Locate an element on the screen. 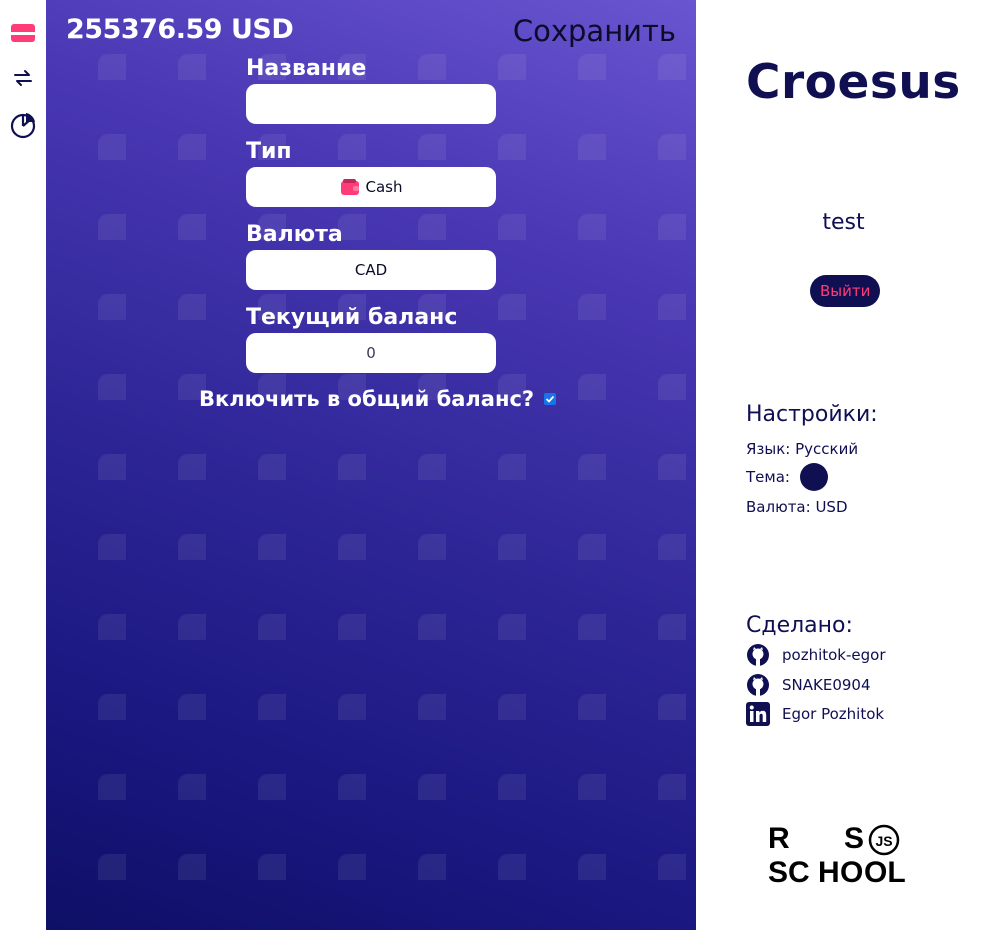 The width and height of the screenshot is (991, 930). currency-setting: Валюта: USD is located at coordinates (797, 507).